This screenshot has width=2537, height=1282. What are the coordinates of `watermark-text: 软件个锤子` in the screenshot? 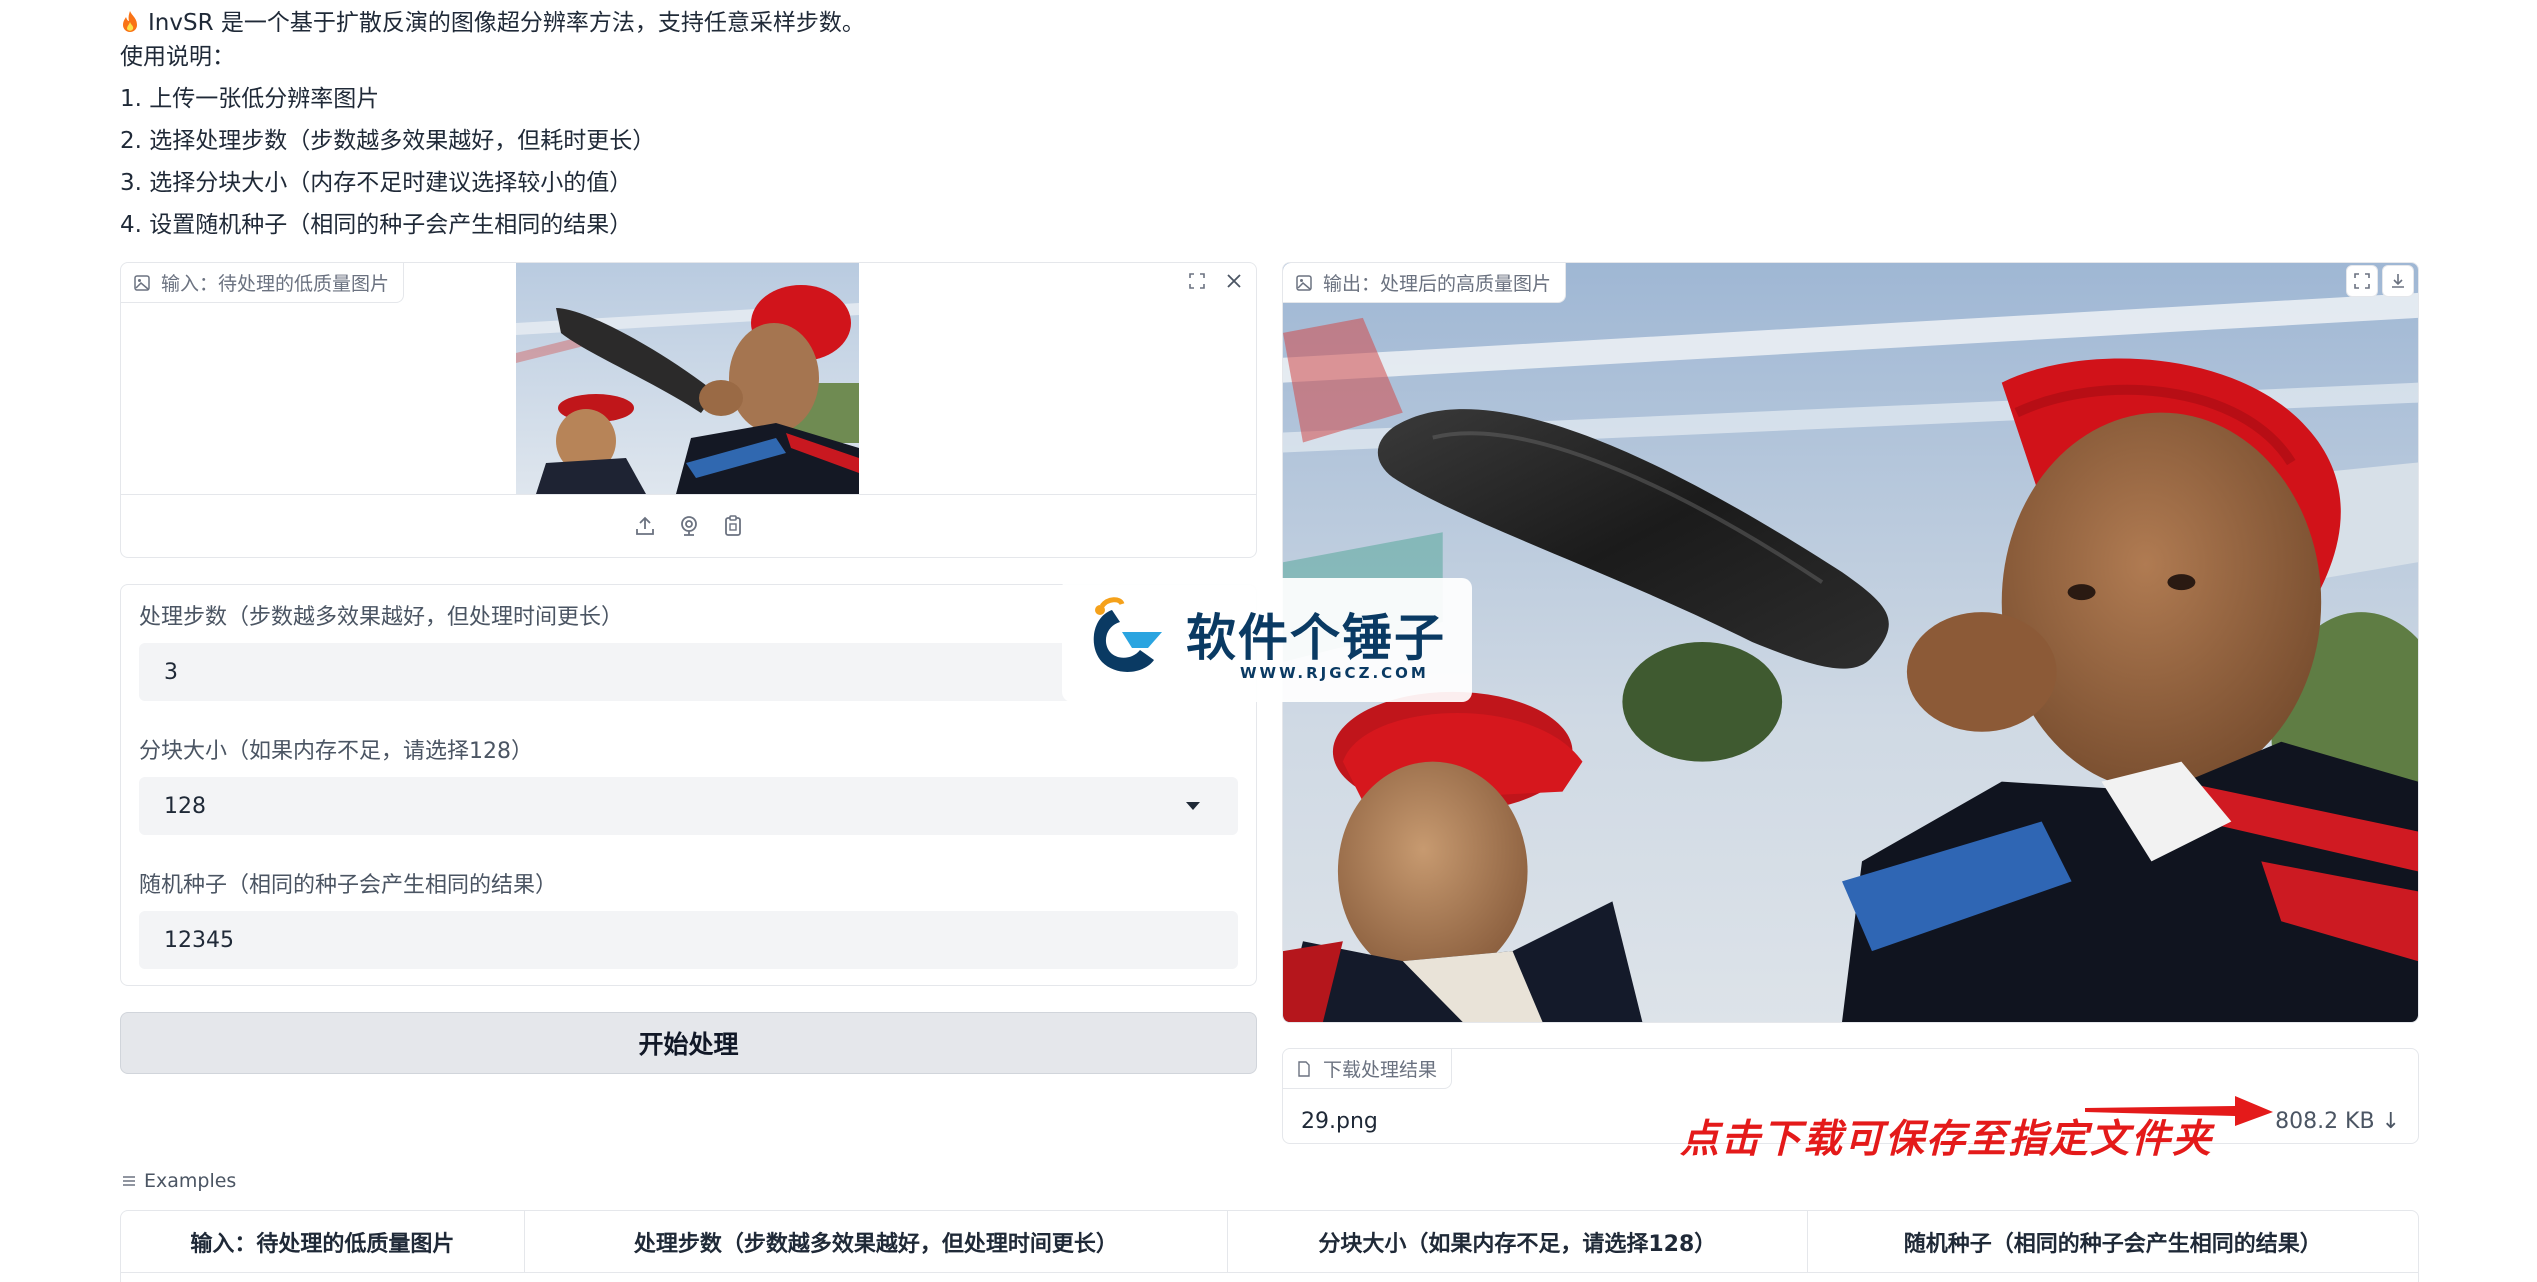 It's located at (1316, 638).